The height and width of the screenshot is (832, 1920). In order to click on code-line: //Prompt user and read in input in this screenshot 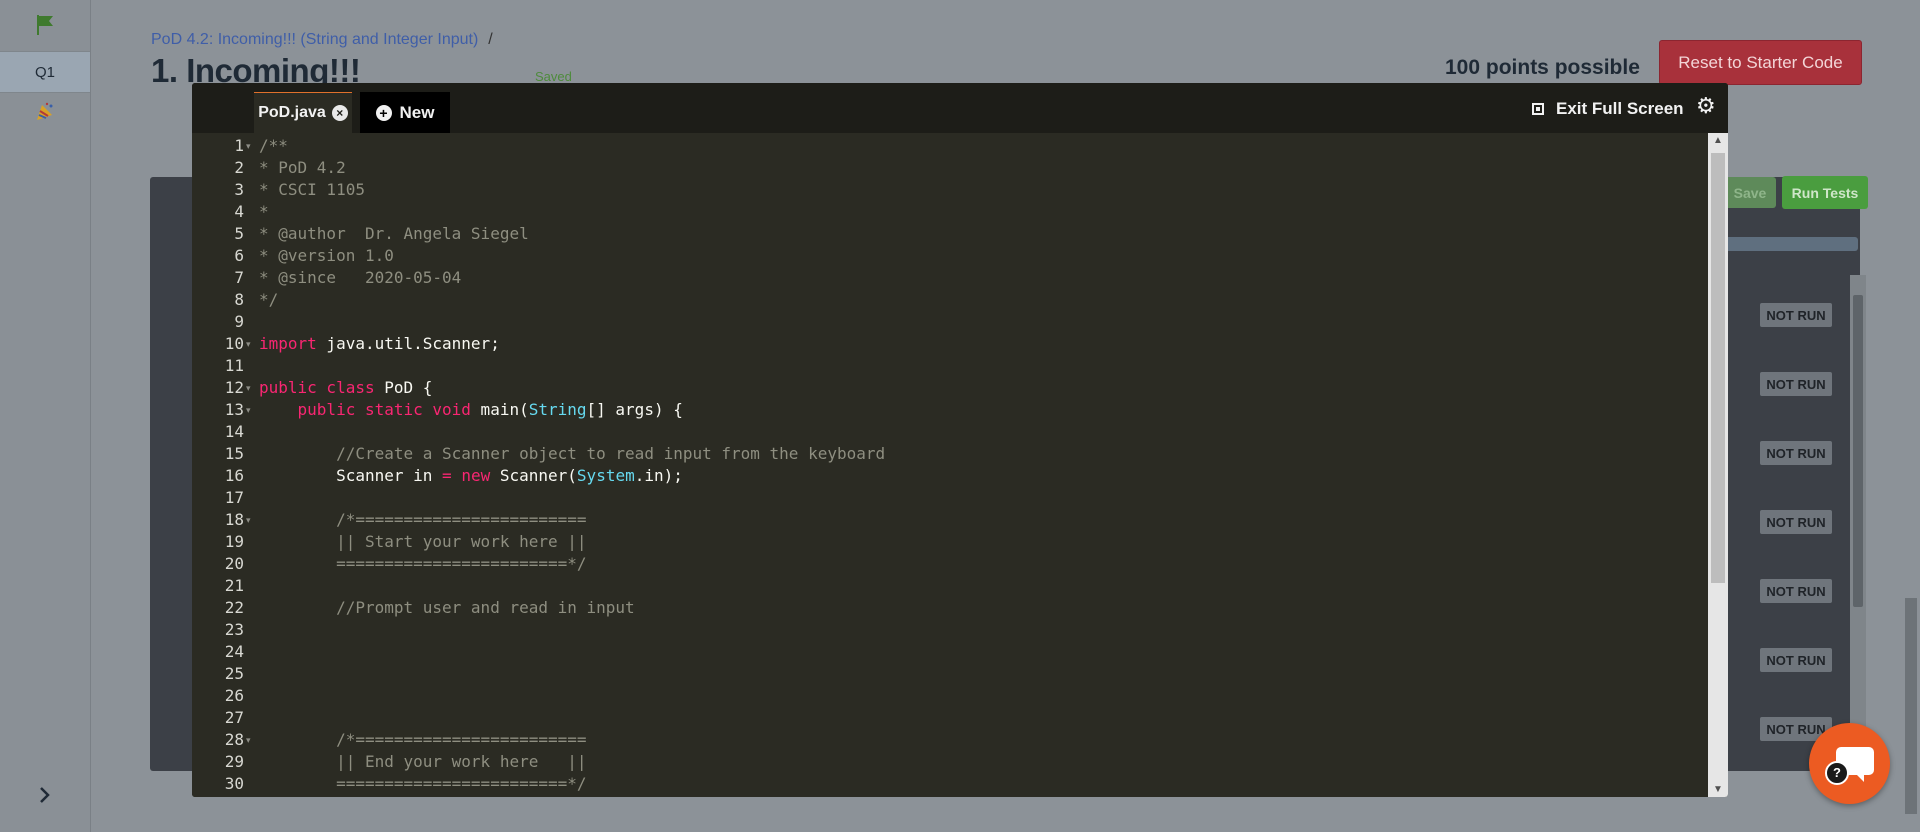, I will do `click(447, 607)`.